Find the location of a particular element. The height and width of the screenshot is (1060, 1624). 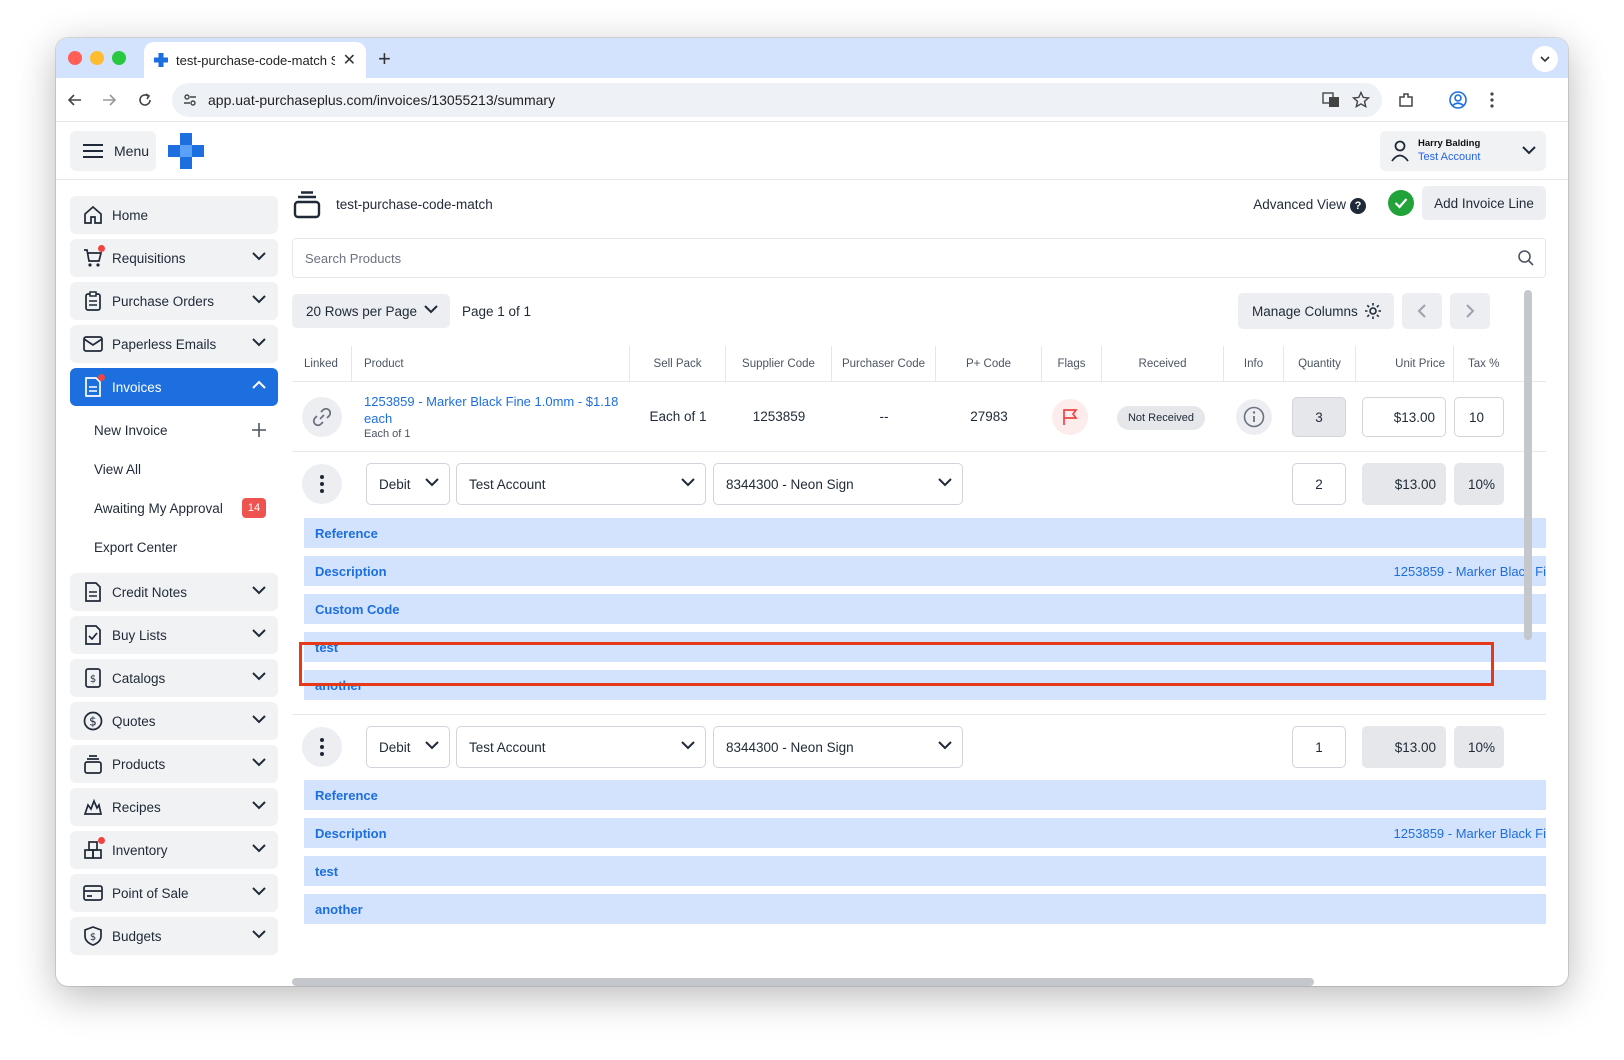

tax-field: 10 is located at coordinates (1479, 417).